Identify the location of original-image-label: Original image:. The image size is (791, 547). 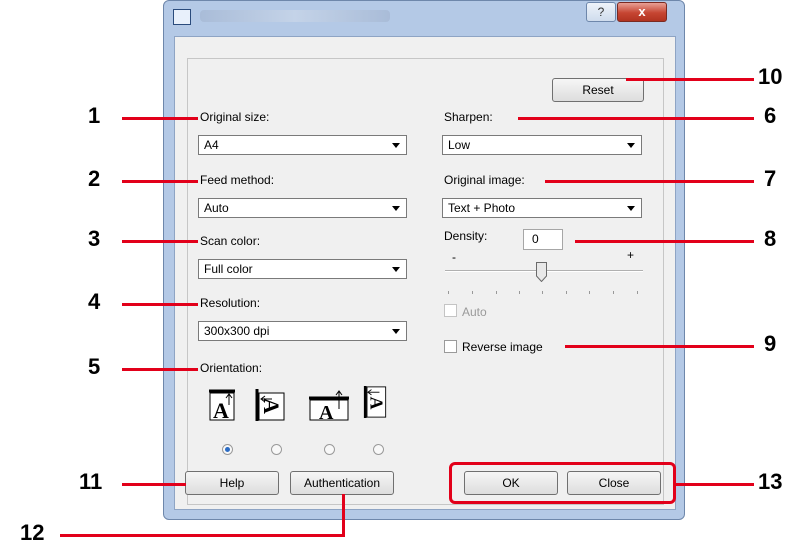
(484, 180).